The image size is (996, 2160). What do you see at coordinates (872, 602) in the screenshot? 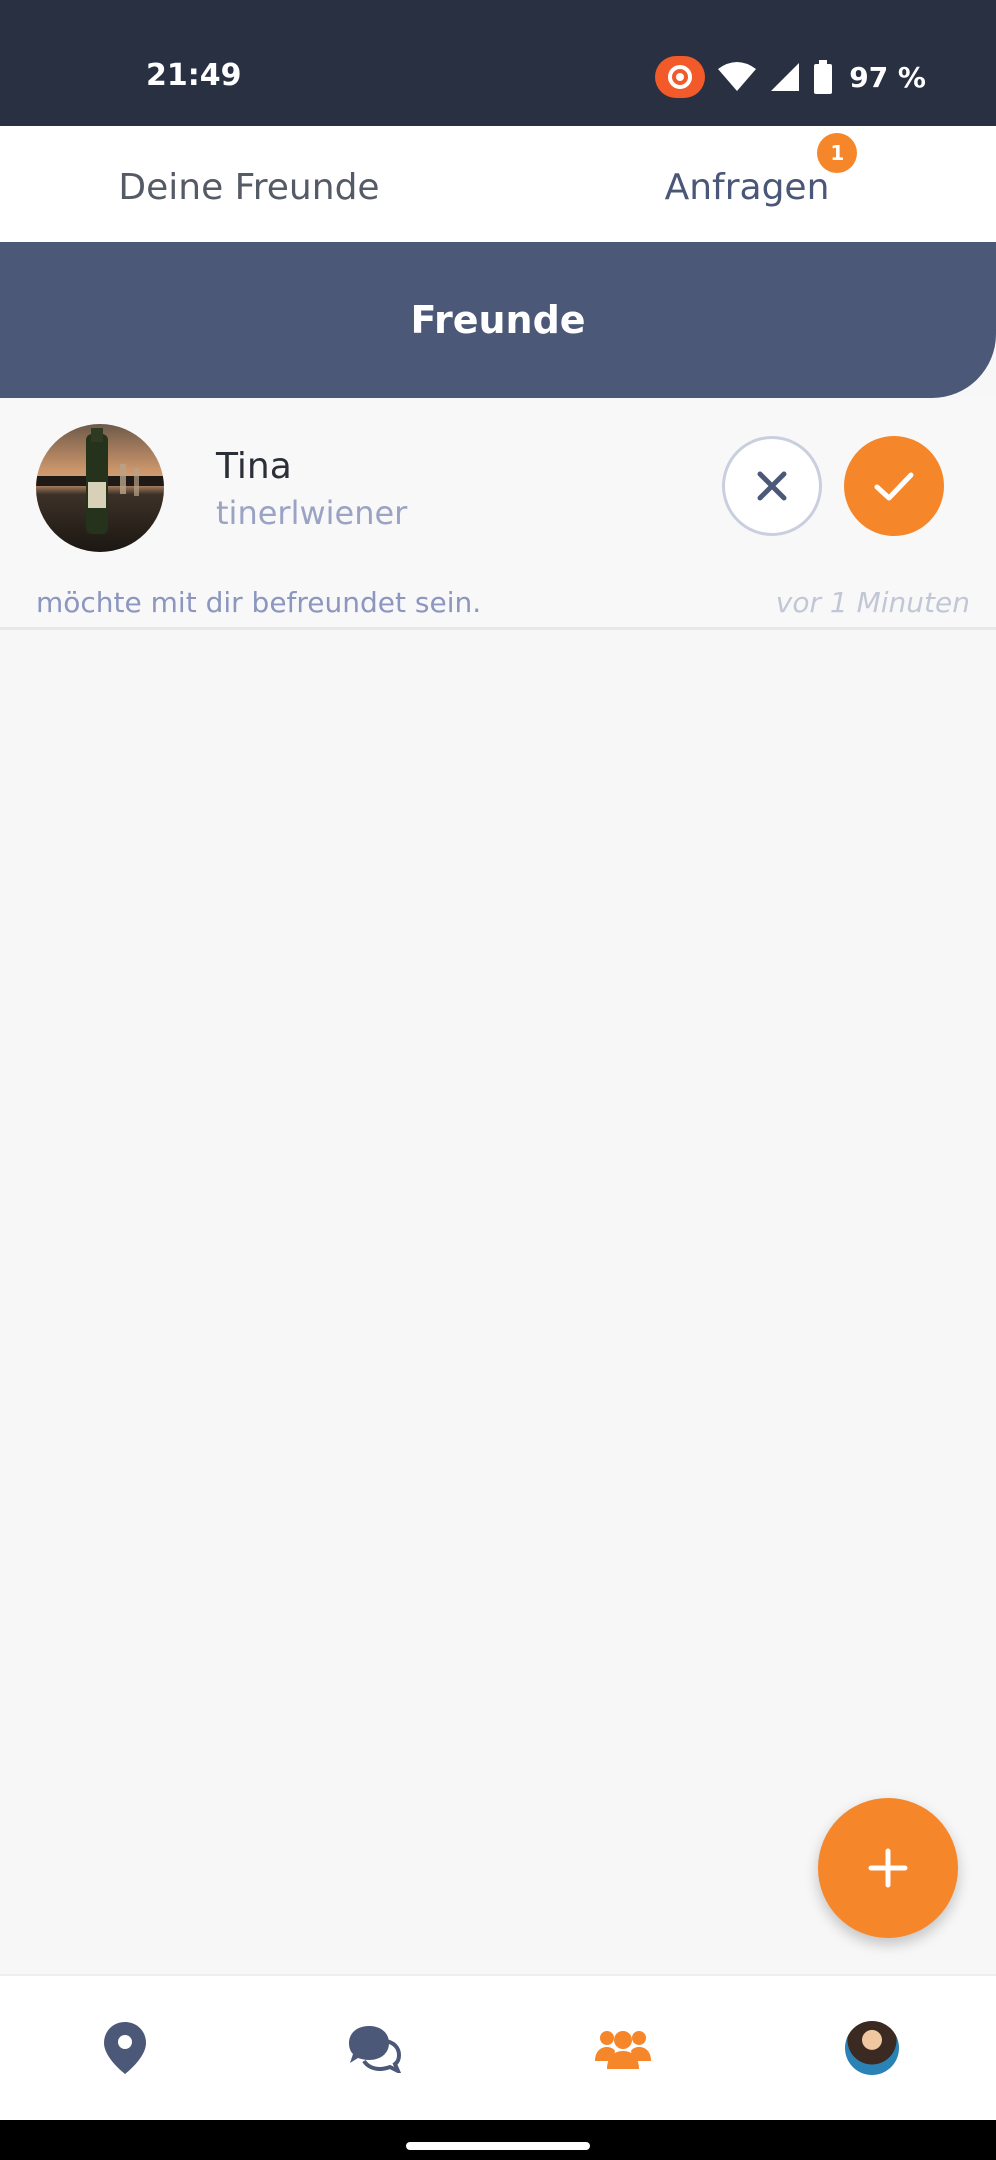
I see `request-timestamp: vor 1 Minuten` at bounding box center [872, 602].